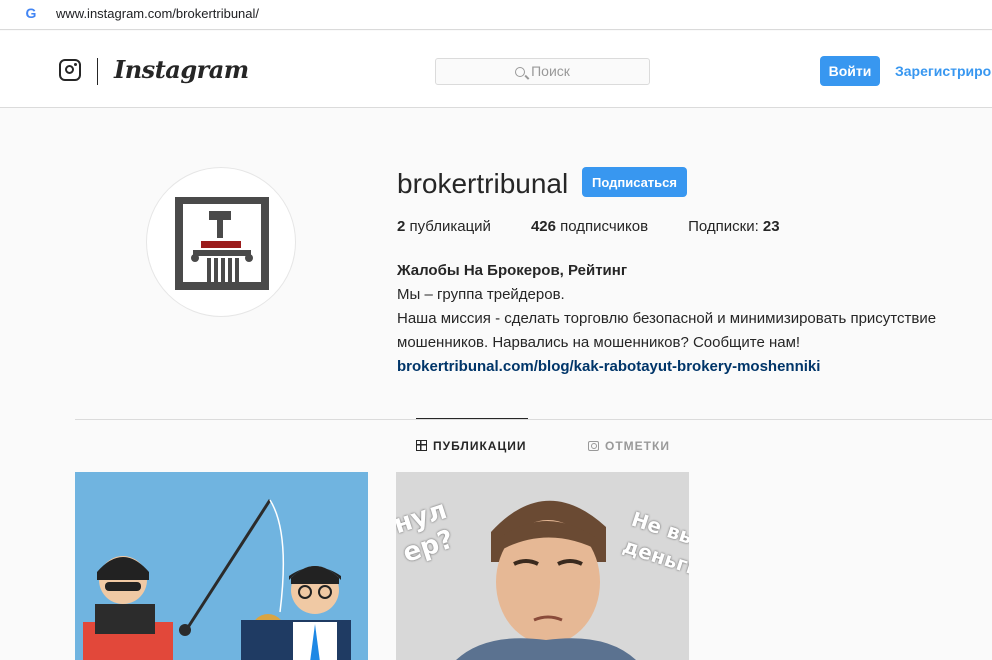  Describe the element at coordinates (593, 446) in the screenshot. I see `tagged-photo-icon` at that location.